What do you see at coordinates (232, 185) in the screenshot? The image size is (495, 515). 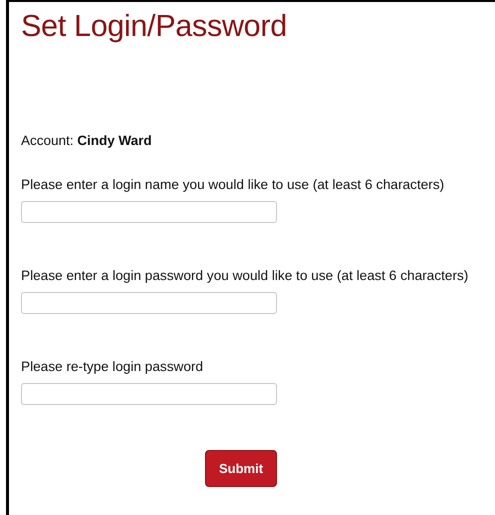 I see `field-label: Please enter a login name you would like to use (at least 6 characters)` at bounding box center [232, 185].